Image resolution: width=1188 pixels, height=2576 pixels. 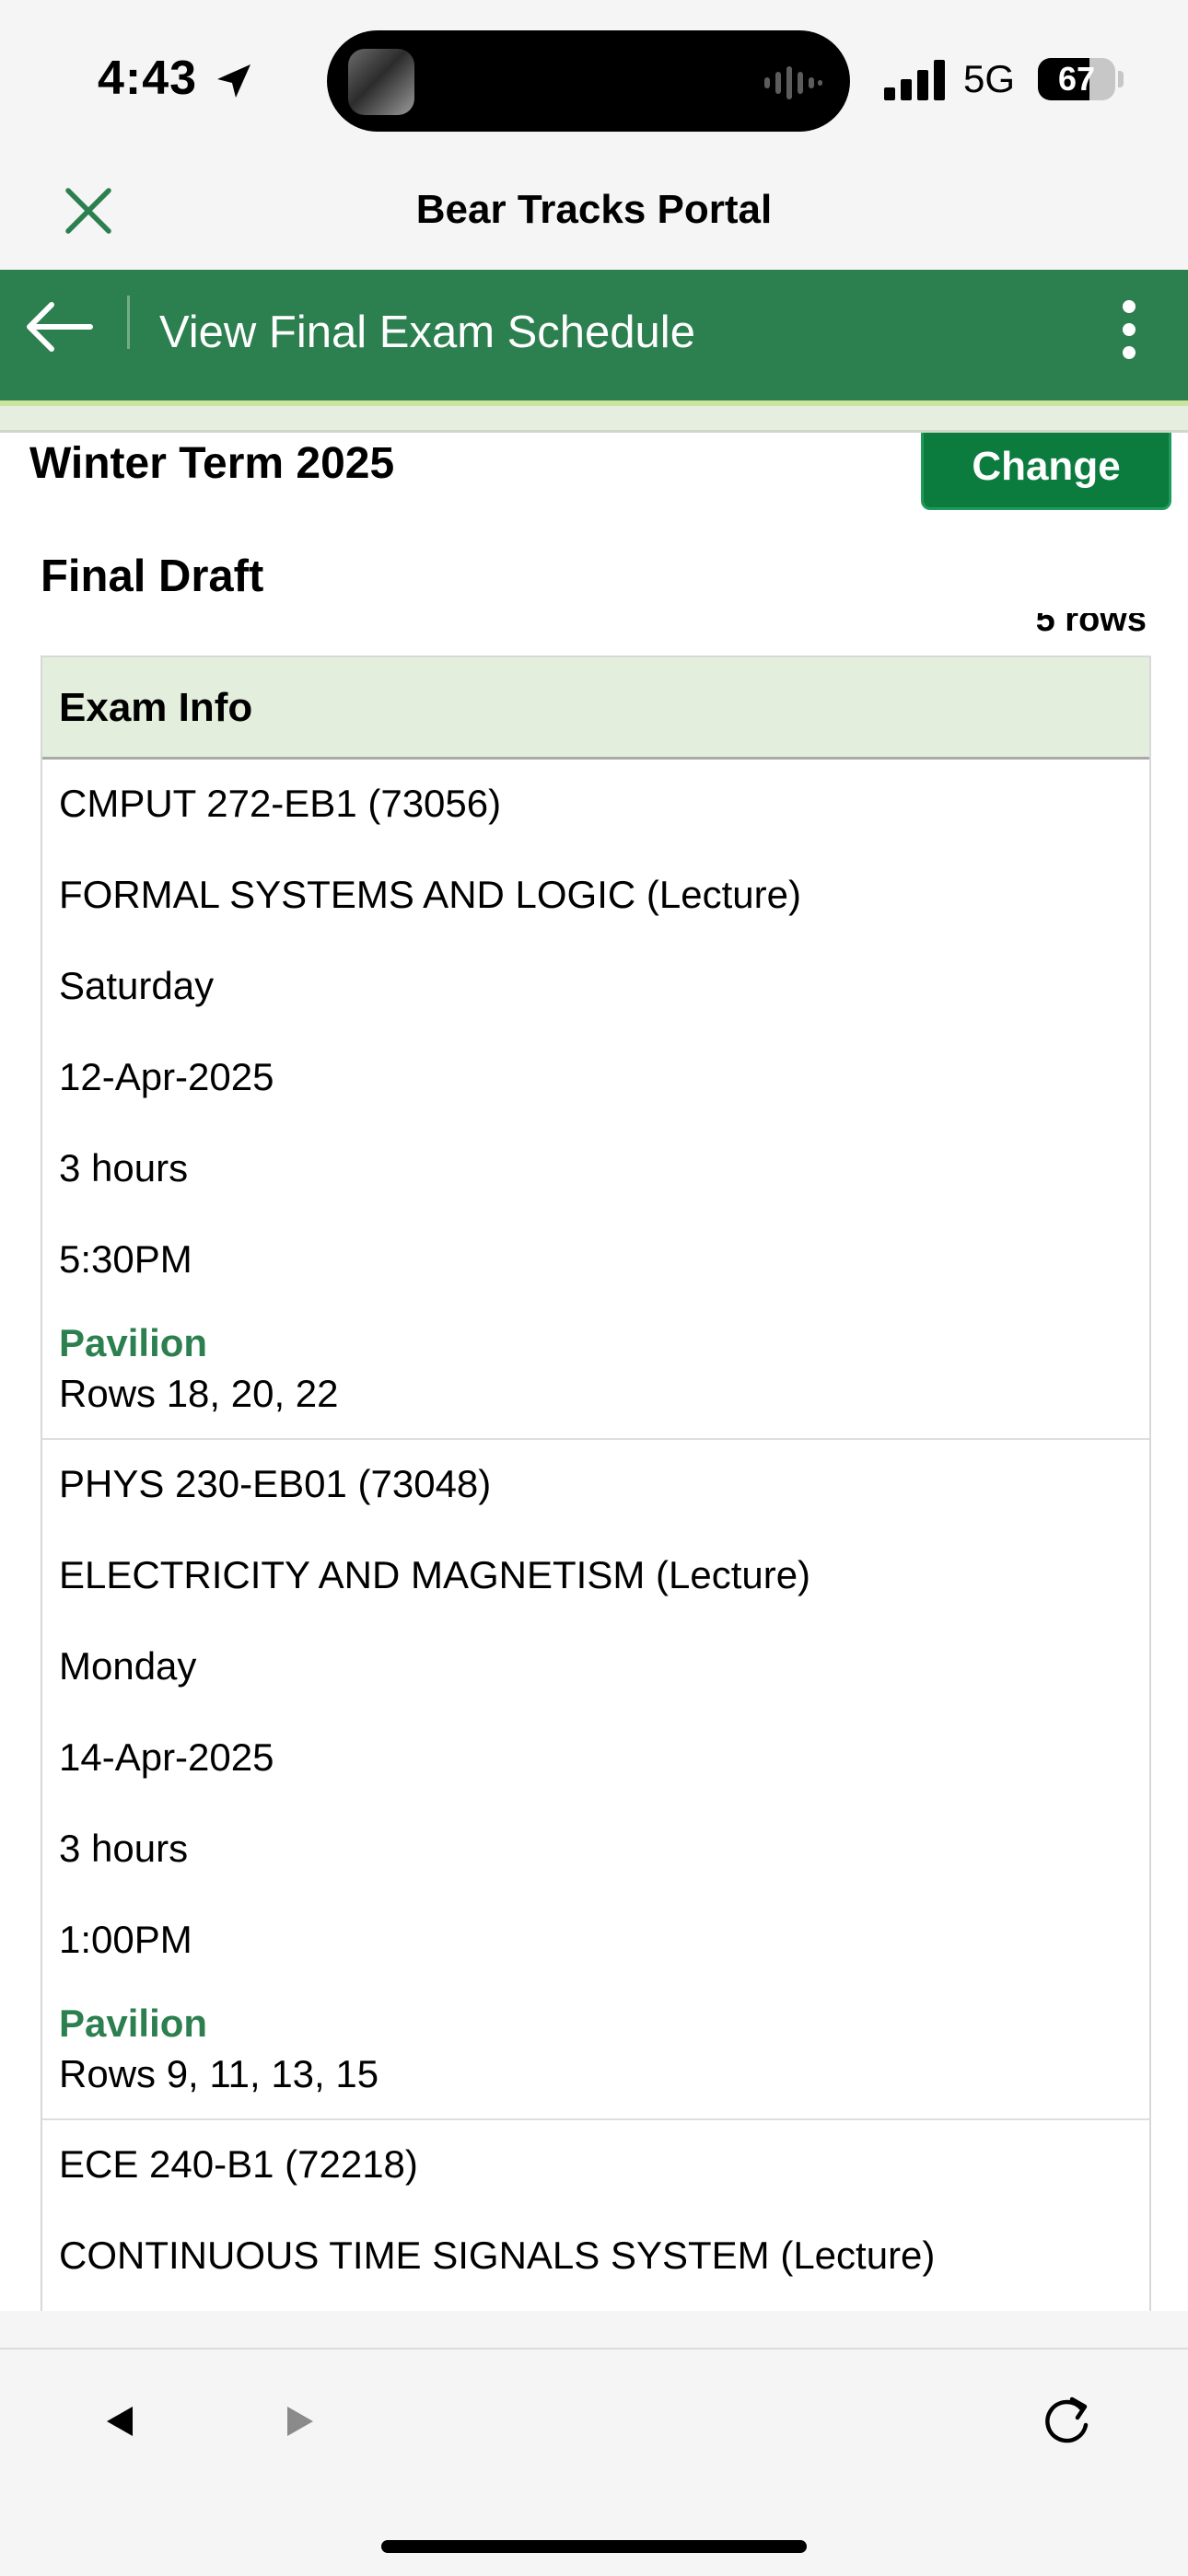 I want to click on exam-seating-rows: Rows 9, 11, 13, 15, so click(x=219, y=2073).